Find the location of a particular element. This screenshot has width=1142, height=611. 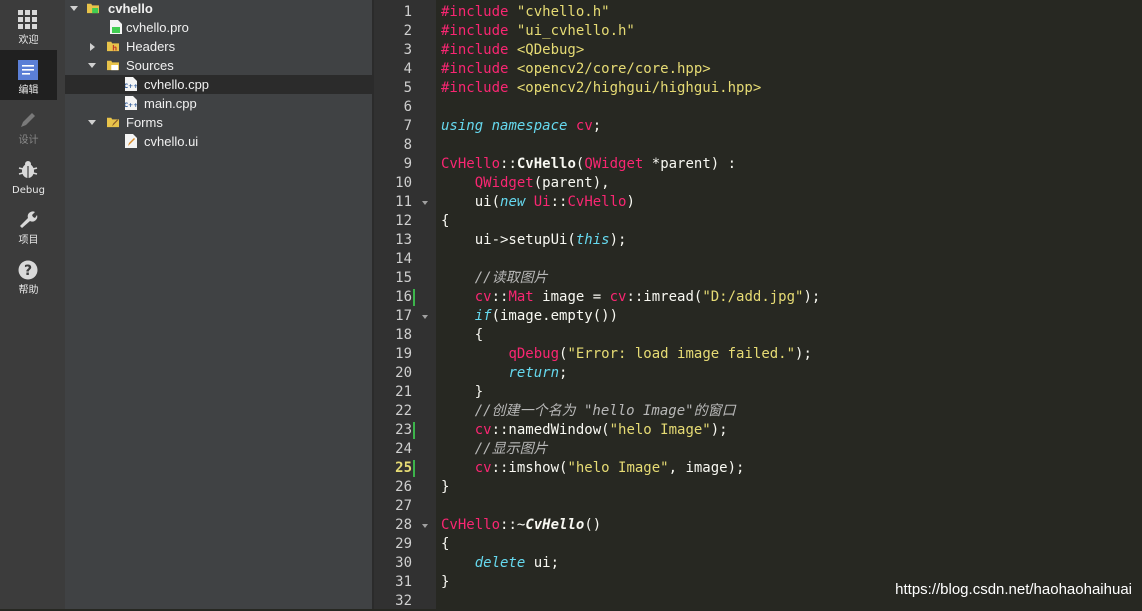

tree-item-headers: h Headers is located at coordinates (218, 46).